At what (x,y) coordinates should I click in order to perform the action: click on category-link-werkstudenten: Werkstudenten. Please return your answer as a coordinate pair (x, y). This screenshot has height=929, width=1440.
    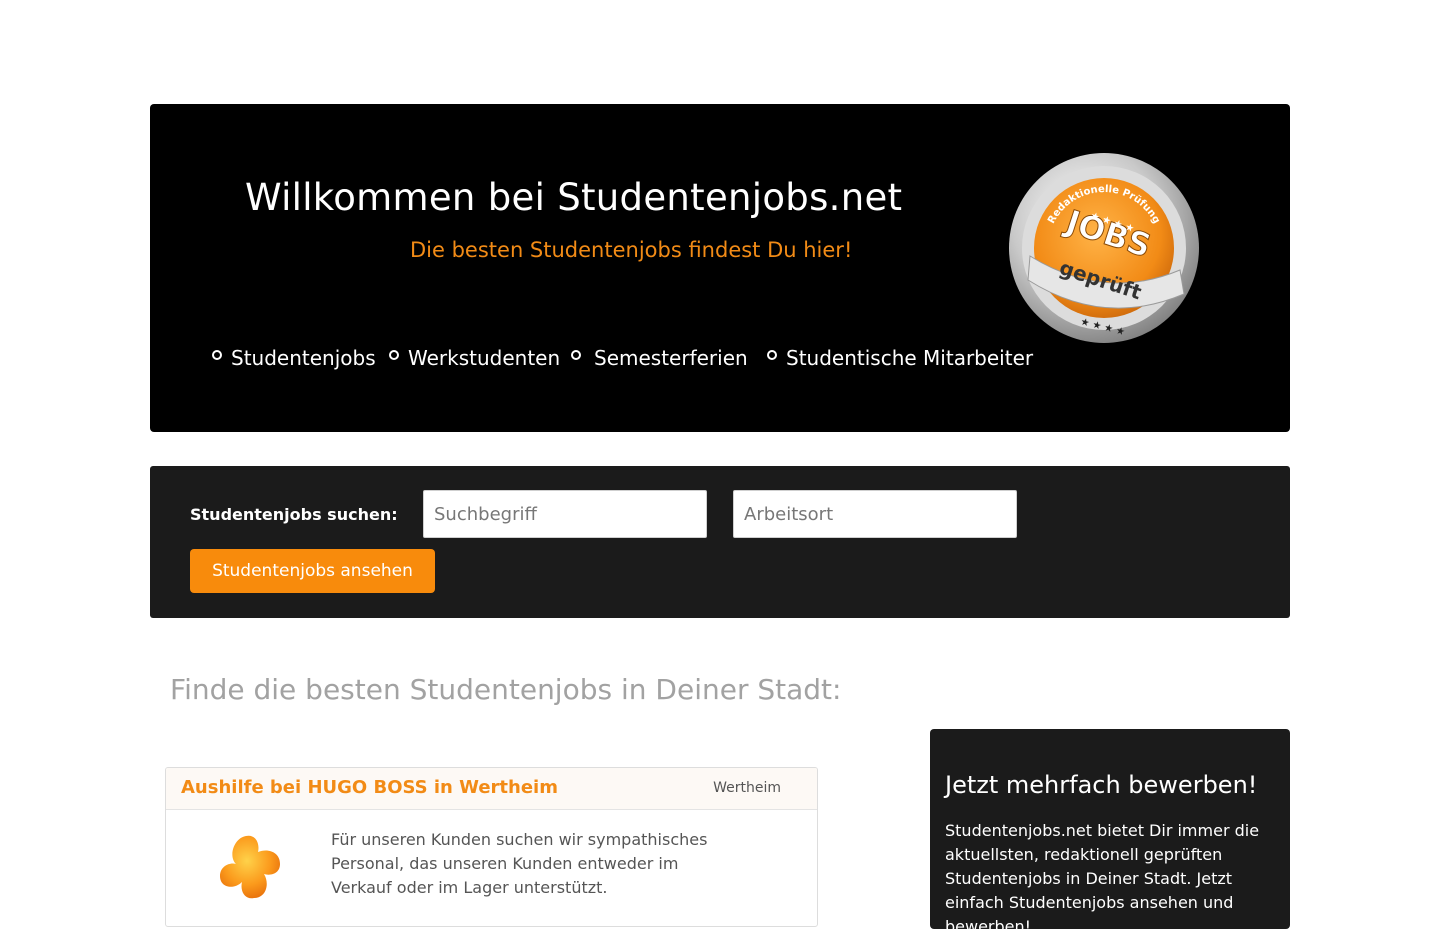
    Looking at the image, I should click on (474, 358).